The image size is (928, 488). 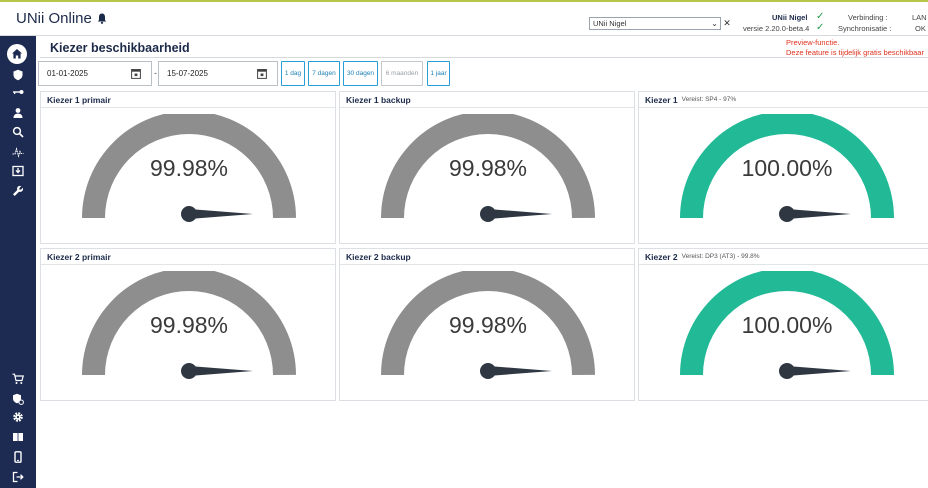 What do you see at coordinates (120, 48) in the screenshot?
I see `page-title: Kiezer beschikbaarheid` at bounding box center [120, 48].